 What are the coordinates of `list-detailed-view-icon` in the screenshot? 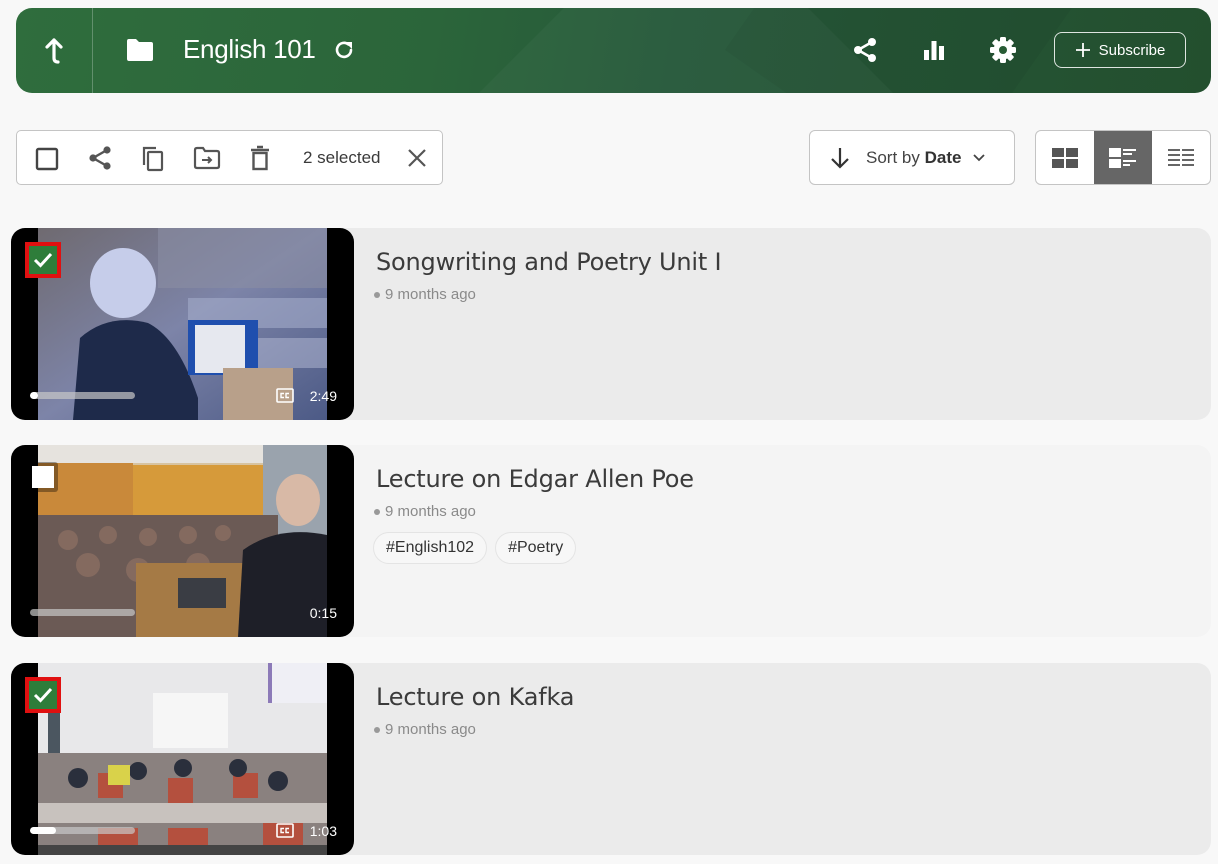 It's located at (1122, 157).